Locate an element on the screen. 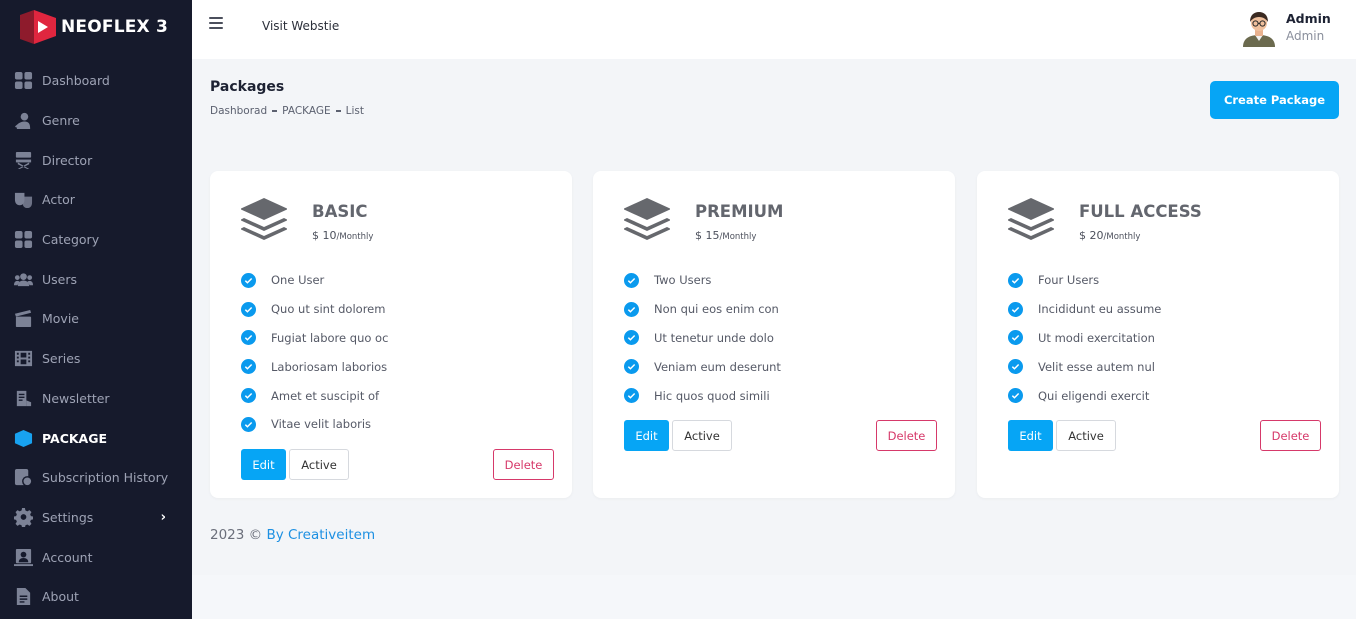 The image size is (1356, 619). feature-text: Quo ut sint dolorem is located at coordinates (328, 309).